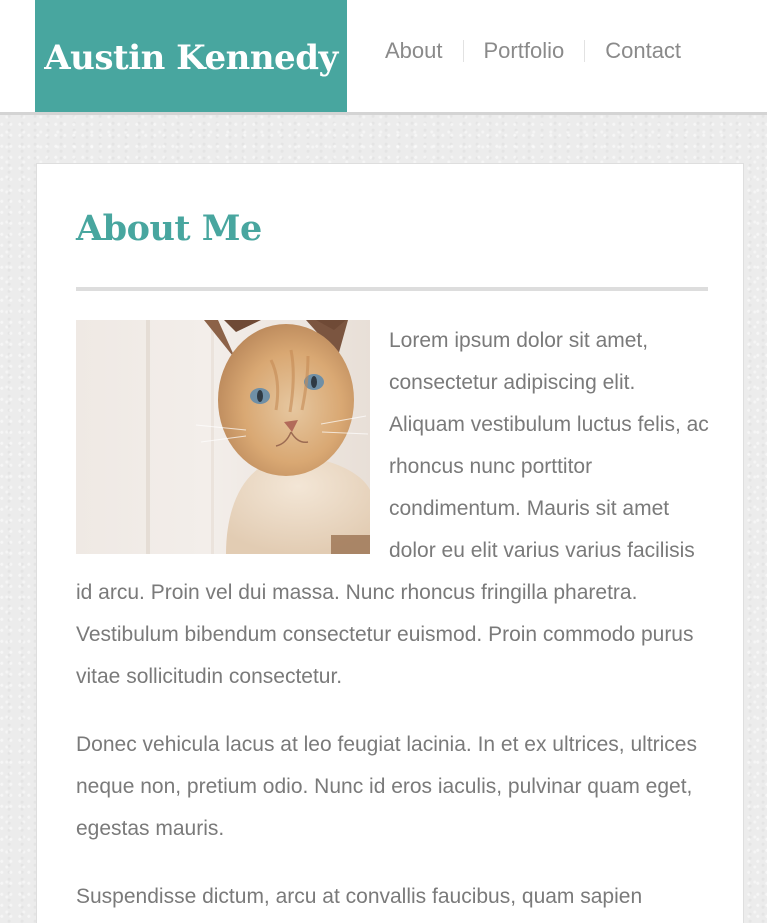  What do you see at coordinates (643, 51) in the screenshot?
I see `nav-link-contact: Contact` at bounding box center [643, 51].